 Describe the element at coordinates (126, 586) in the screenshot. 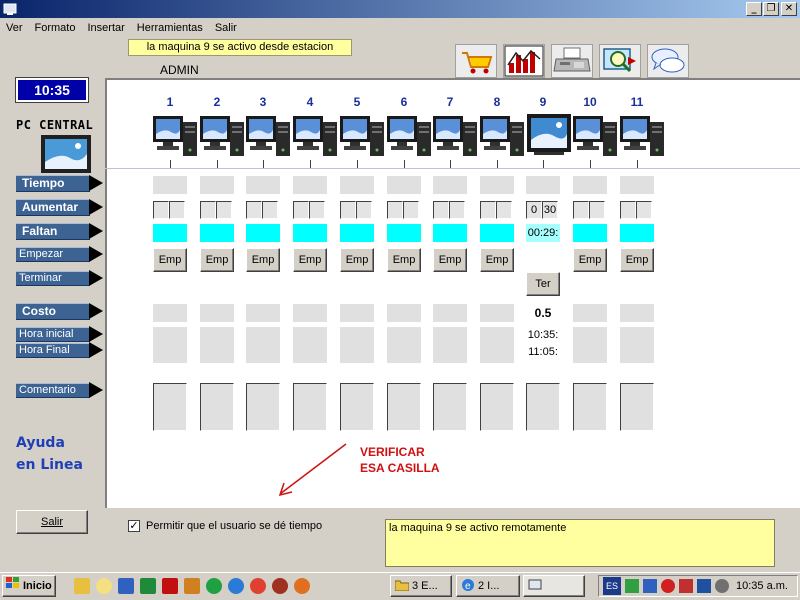

I see `word-icon` at that location.